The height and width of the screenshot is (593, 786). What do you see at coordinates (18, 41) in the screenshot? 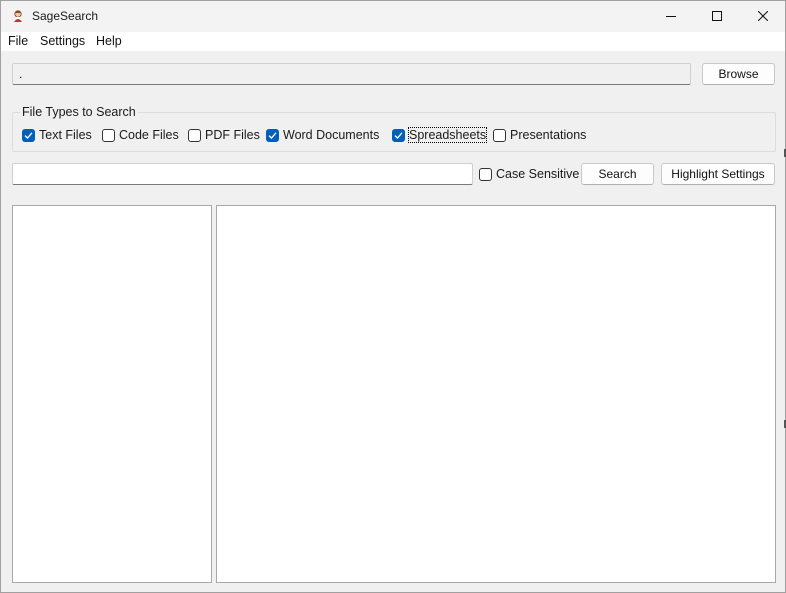
I see `menu-file: File` at bounding box center [18, 41].